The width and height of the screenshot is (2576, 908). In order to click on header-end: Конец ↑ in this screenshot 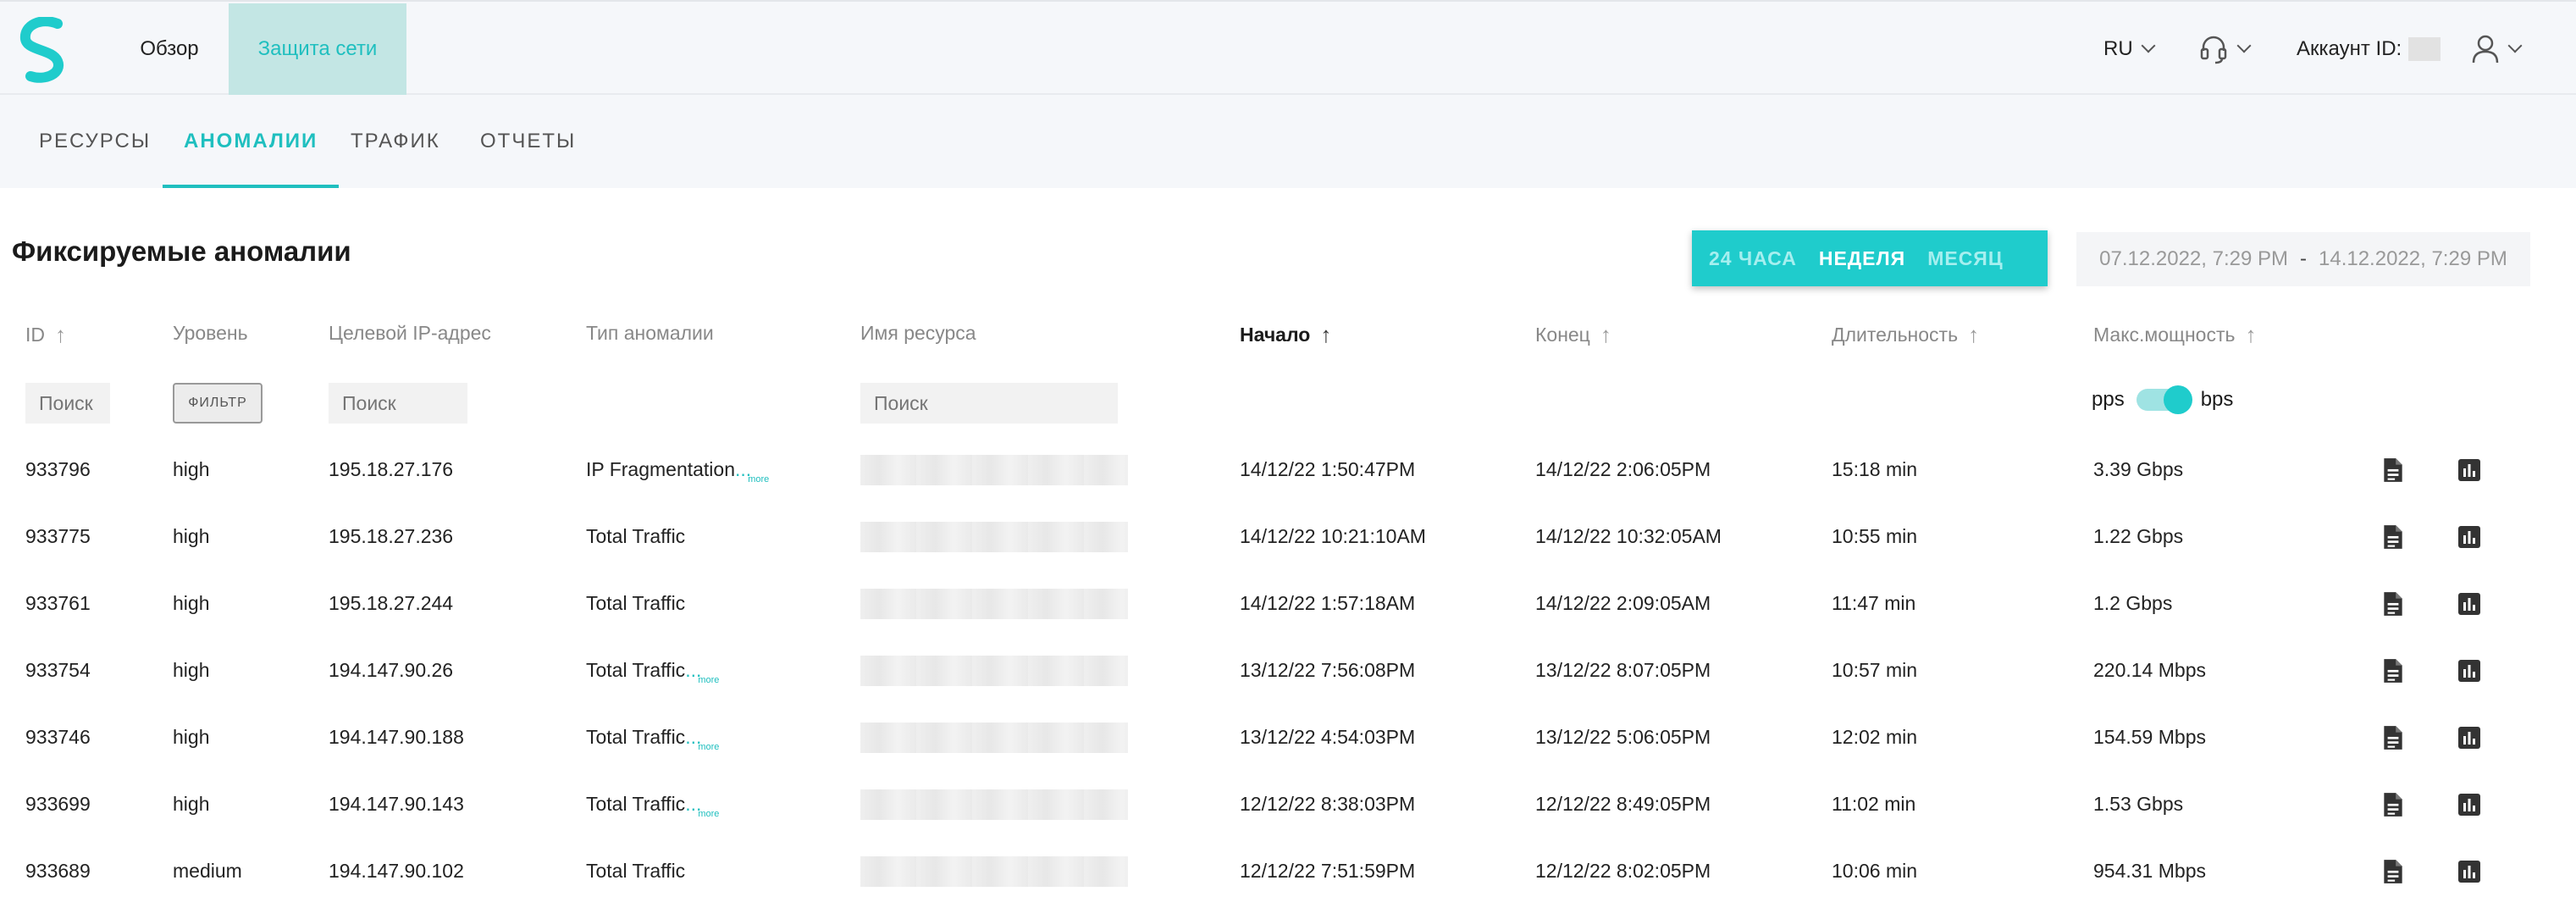, I will do `click(1573, 335)`.